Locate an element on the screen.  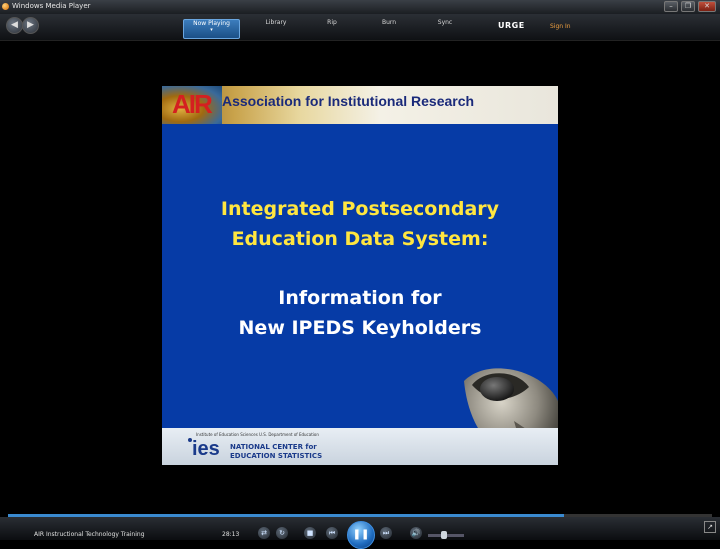
ies-logo: ies is located at coordinates (206, 449).